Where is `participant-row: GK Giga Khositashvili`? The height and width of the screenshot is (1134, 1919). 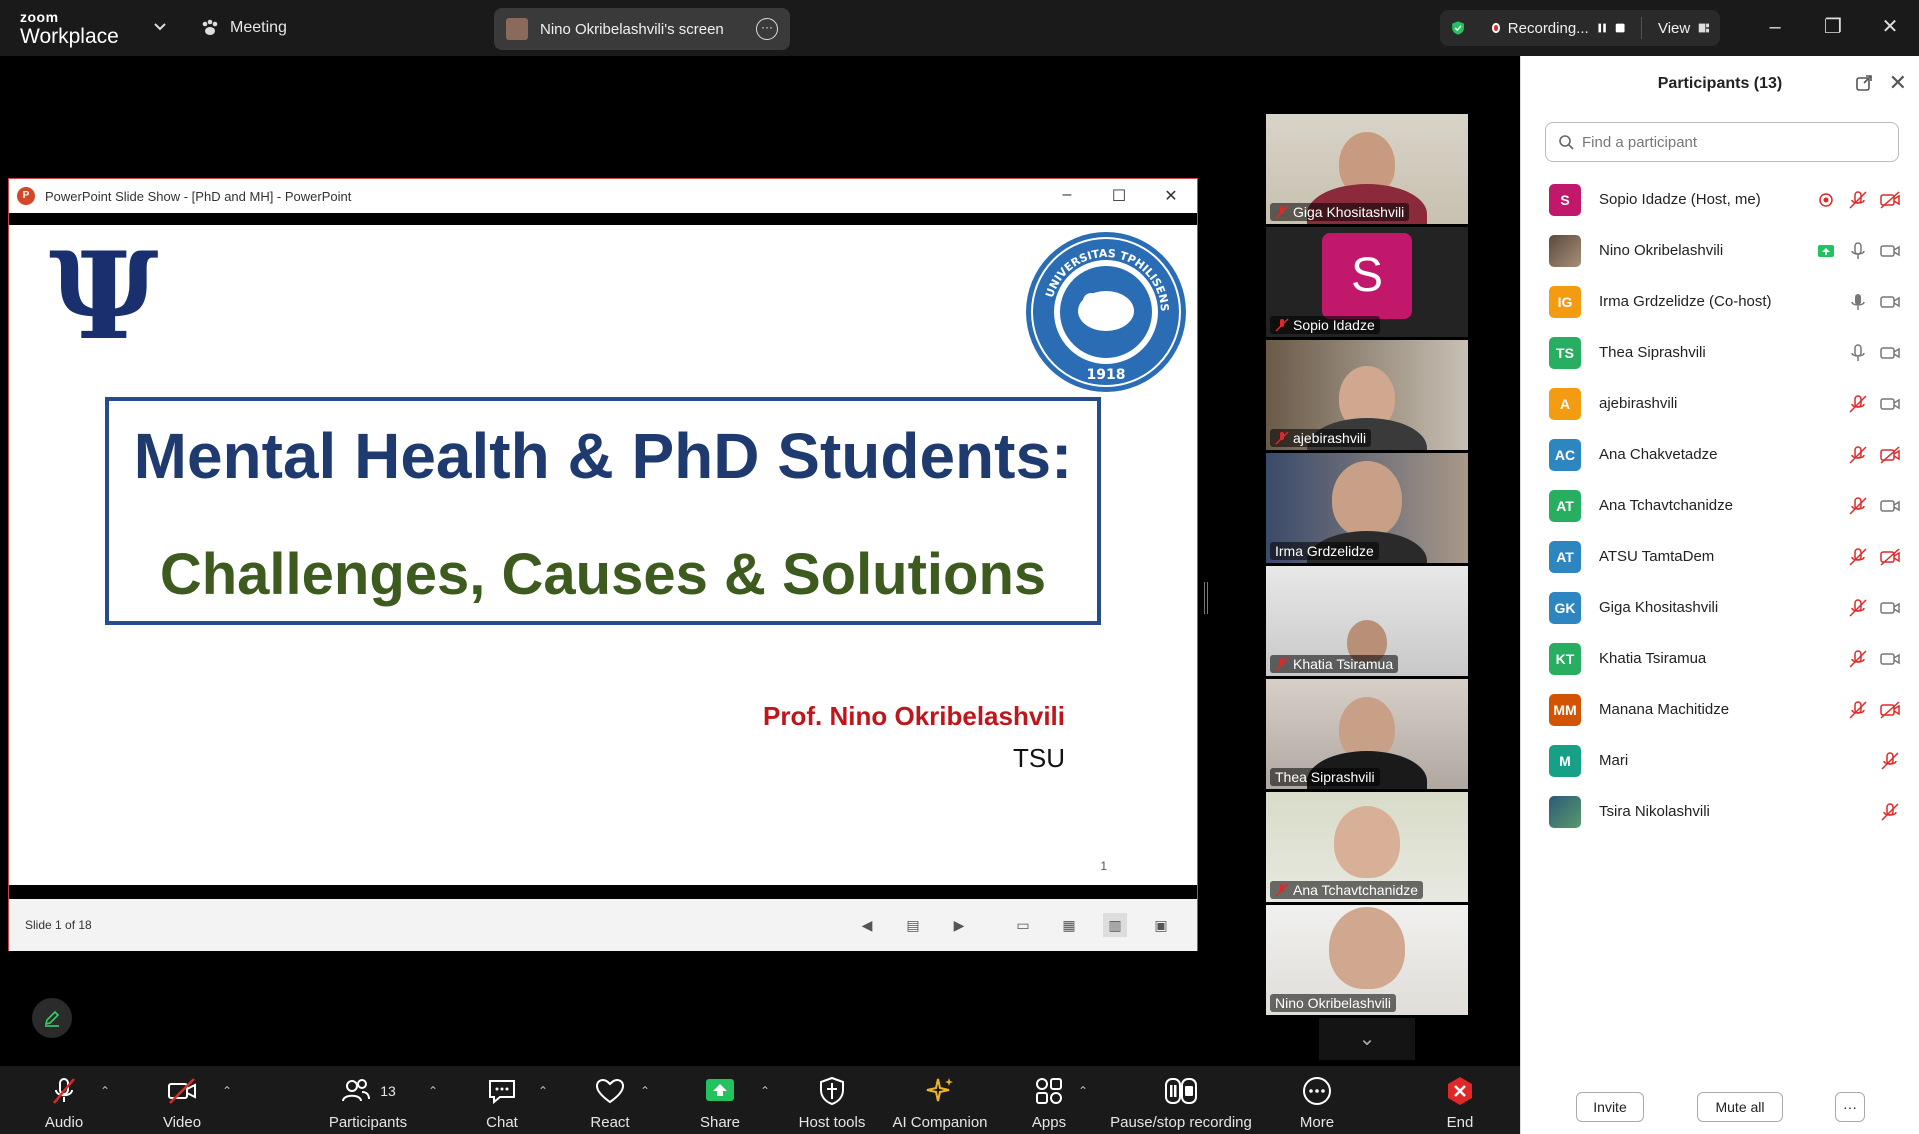
participant-row: GK Giga Khositashvili is located at coordinates (1720, 607).